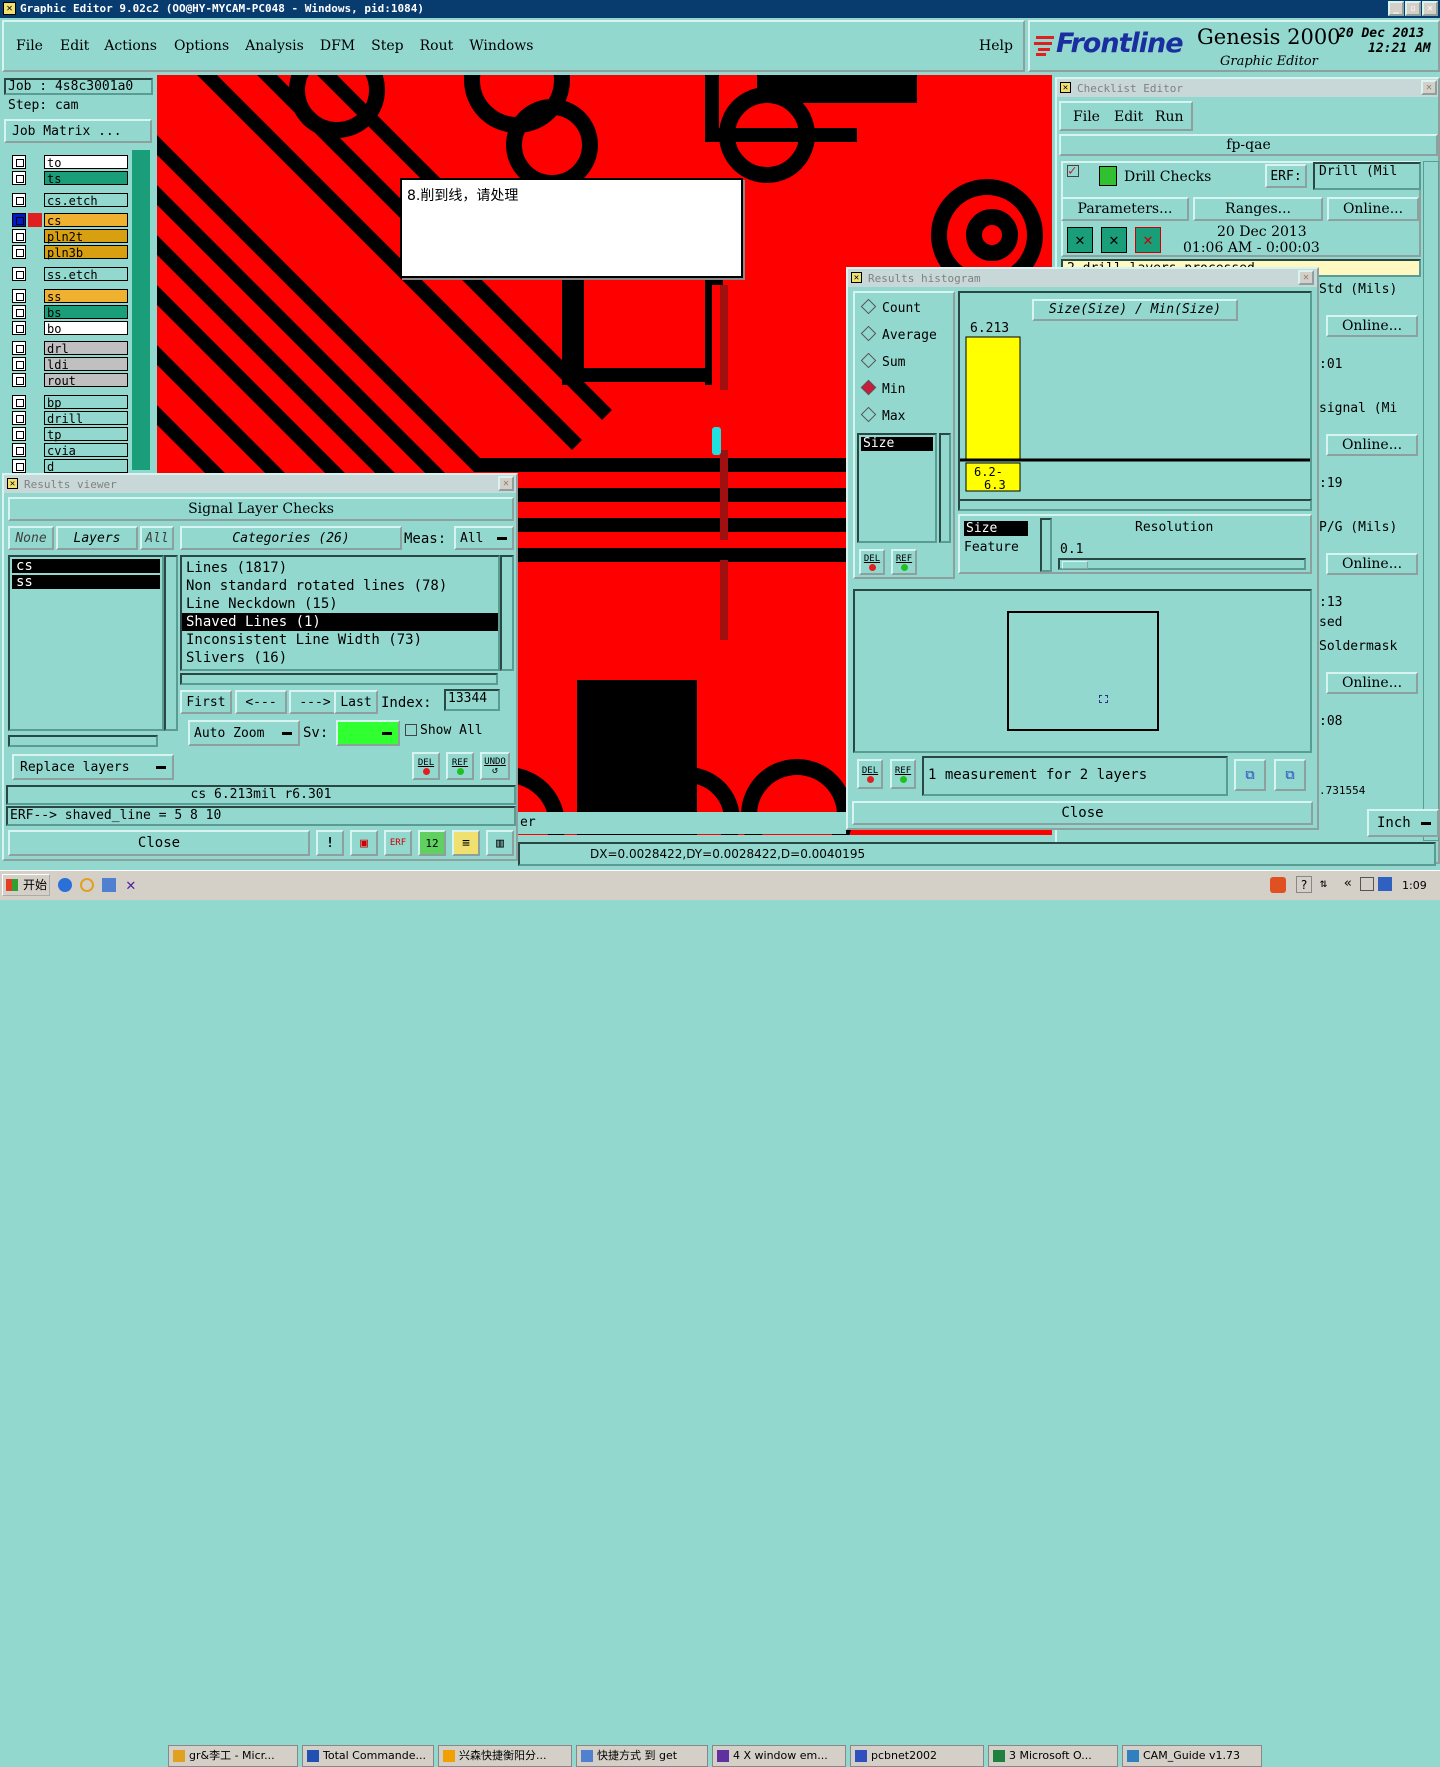 This screenshot has width=1440, height=1767. What do you see at coordinates (472, 700) in the screenshot?
I see `index-input: 13344` at bounding box center [472, 700].